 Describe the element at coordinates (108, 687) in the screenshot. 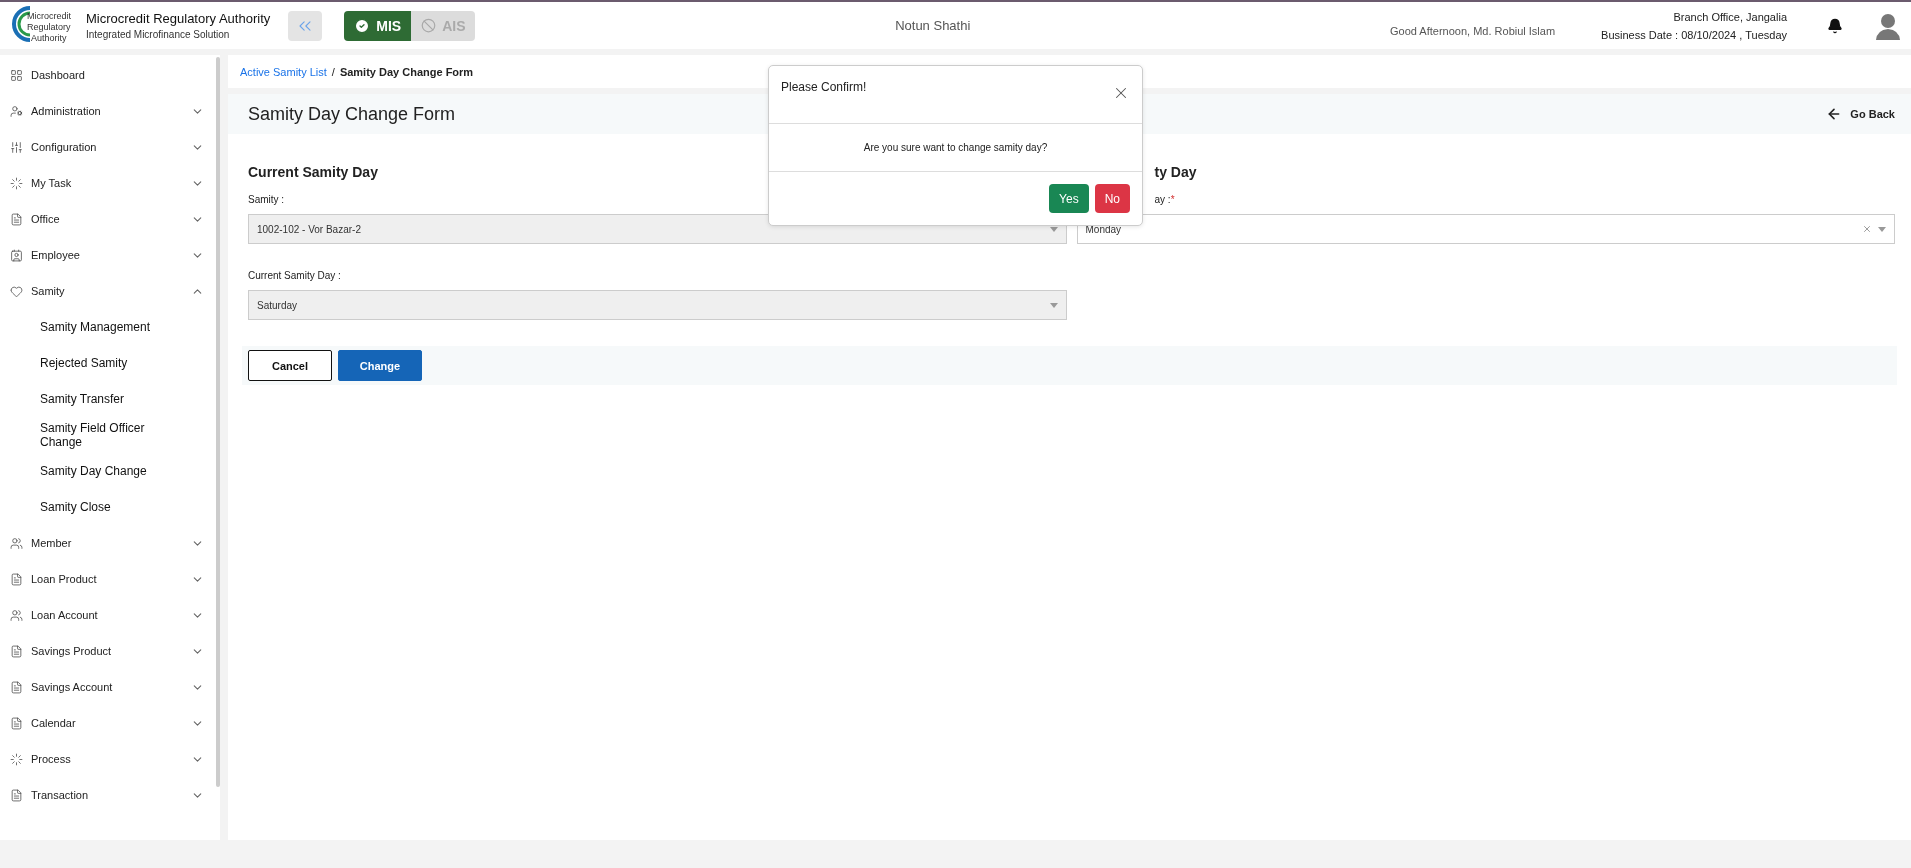

I see `sidebar-item: Savings Account` at that location.